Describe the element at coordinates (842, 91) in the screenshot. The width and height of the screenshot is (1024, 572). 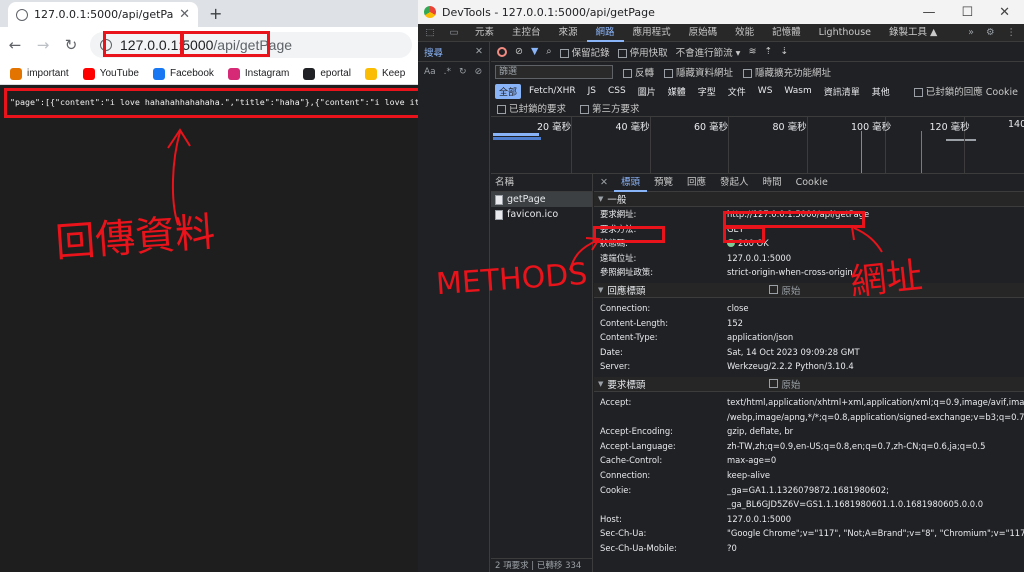
I see `type-filter-button: 資訊清單` at that location.